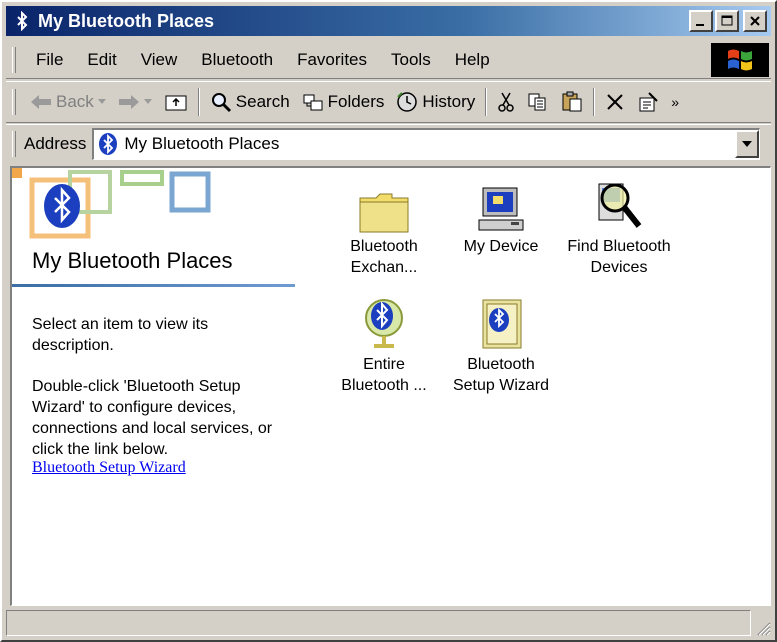 The image size is (777, 642). I want to click on setup-wizard-link: Bluetooth Setup Wizard, so click(109, 468).